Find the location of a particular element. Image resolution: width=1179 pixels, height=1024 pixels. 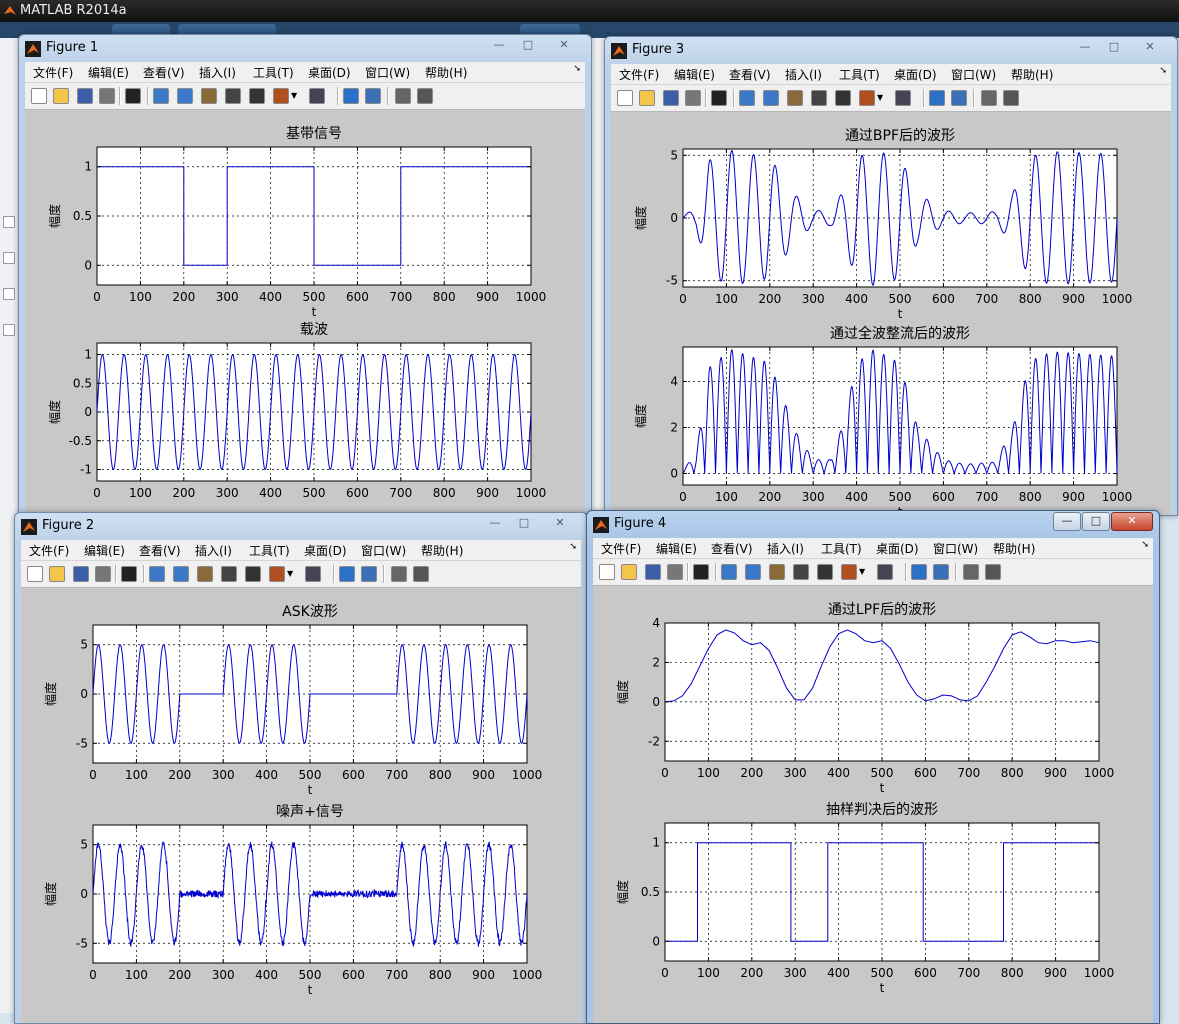

data-cursor-icon is located at coordinates (825, 572).